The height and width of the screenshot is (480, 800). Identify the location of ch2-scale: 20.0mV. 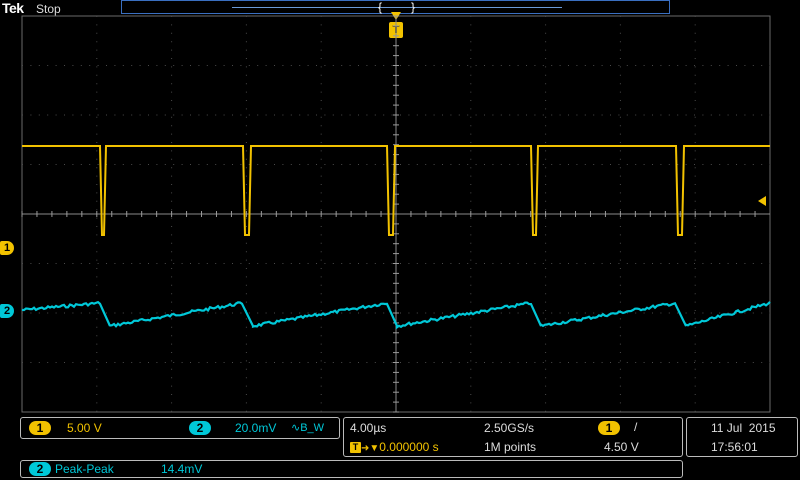
(256, 428).